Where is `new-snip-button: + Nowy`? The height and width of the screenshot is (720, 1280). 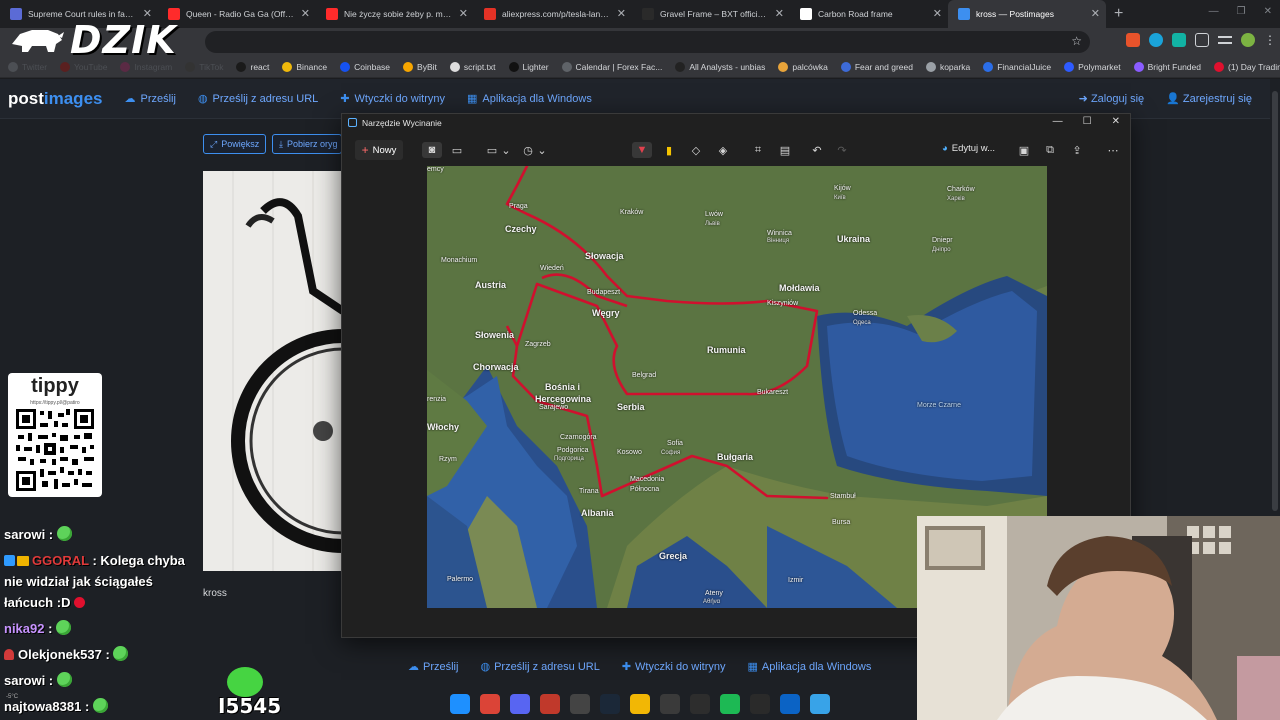 new-snip-button: + Nowy is located at coordinates (379, 150).